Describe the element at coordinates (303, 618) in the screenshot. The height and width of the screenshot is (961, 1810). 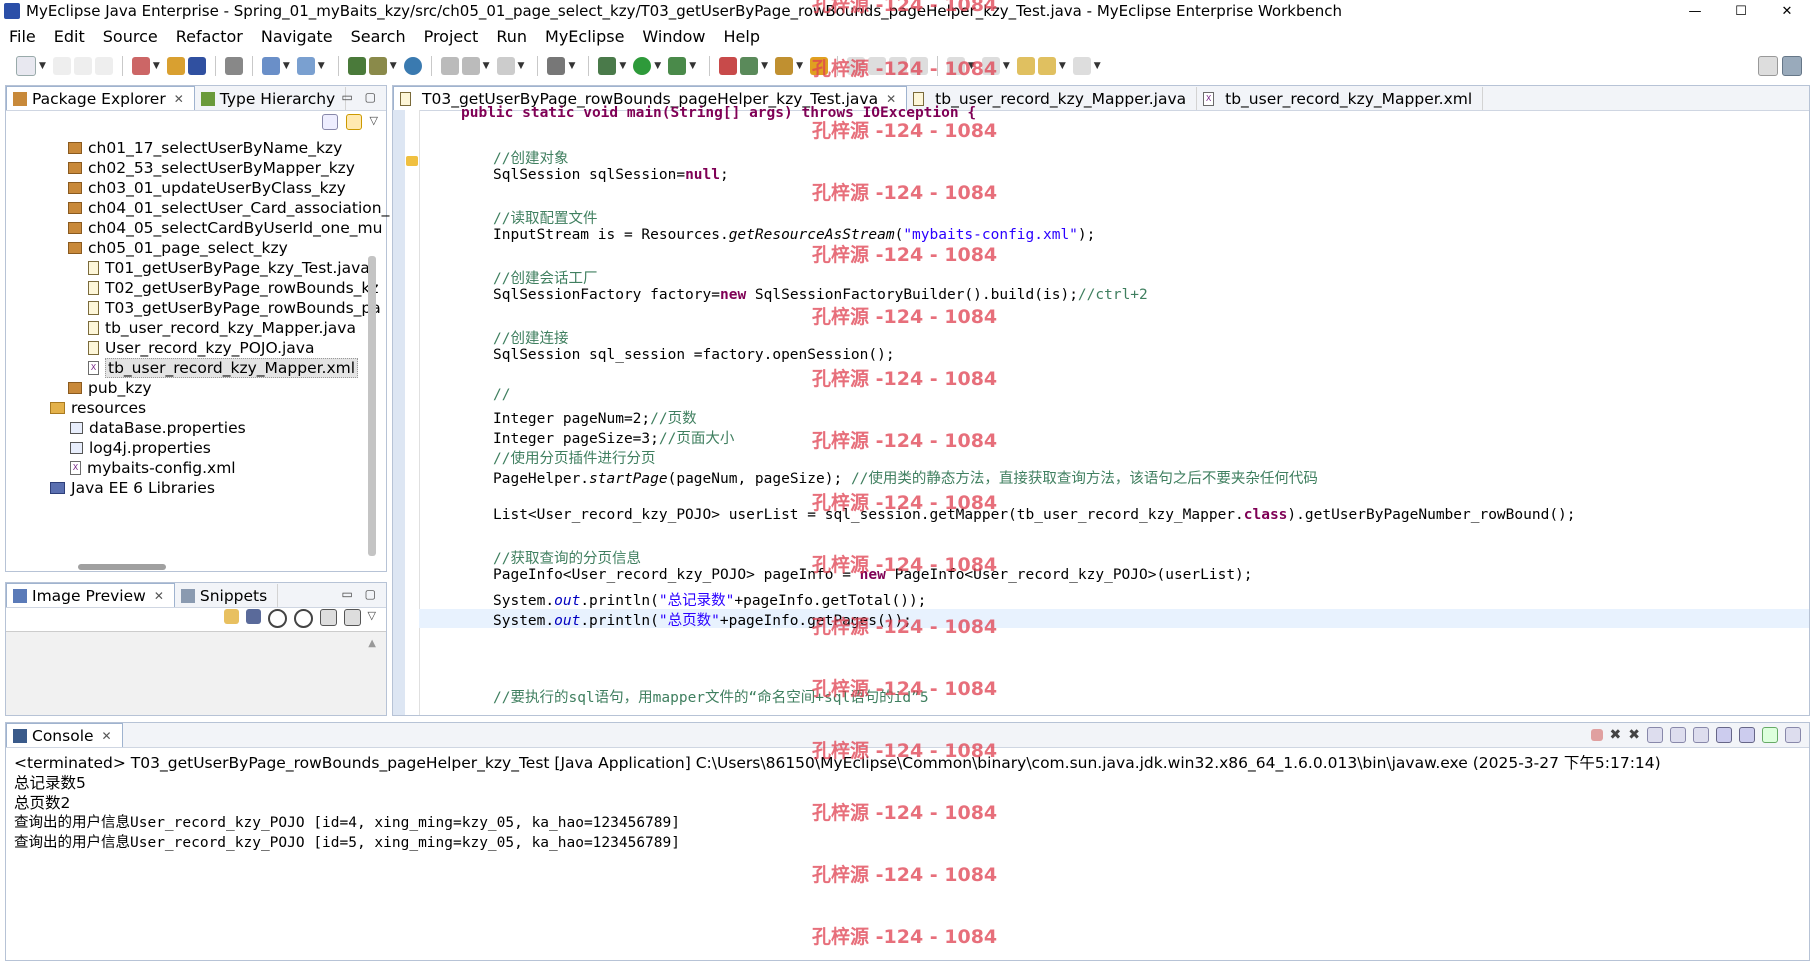
I see `zoom-in-icon` at that location.